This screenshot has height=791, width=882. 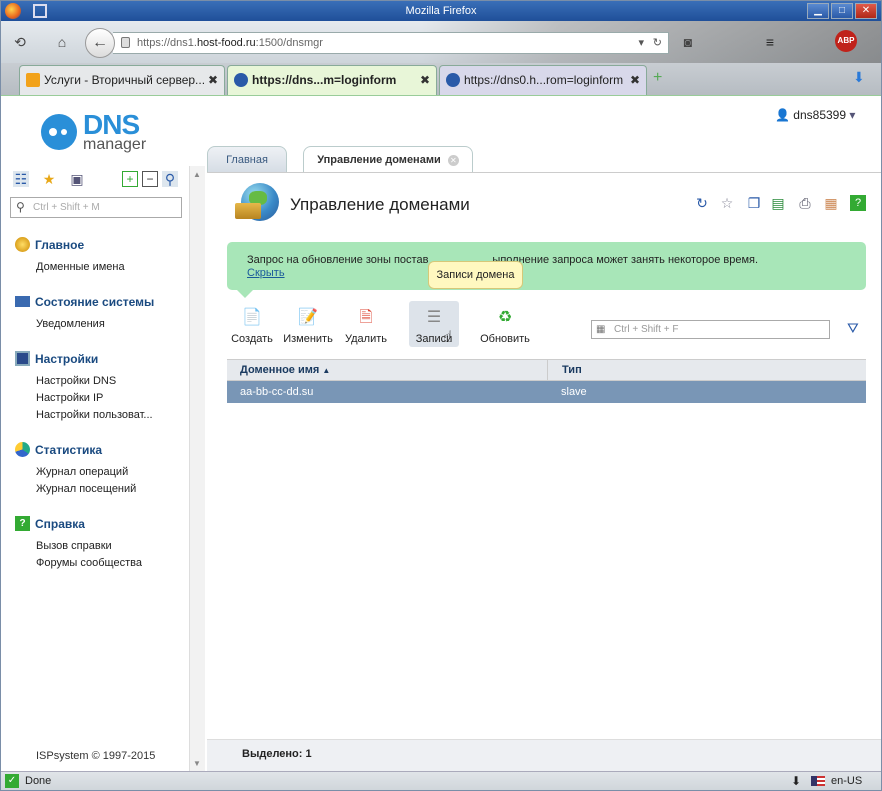 What do you see at coordinates (778, 203) in the screenshot?
I see `excel-export-icon: ▤` at bounding box center [778, 203].